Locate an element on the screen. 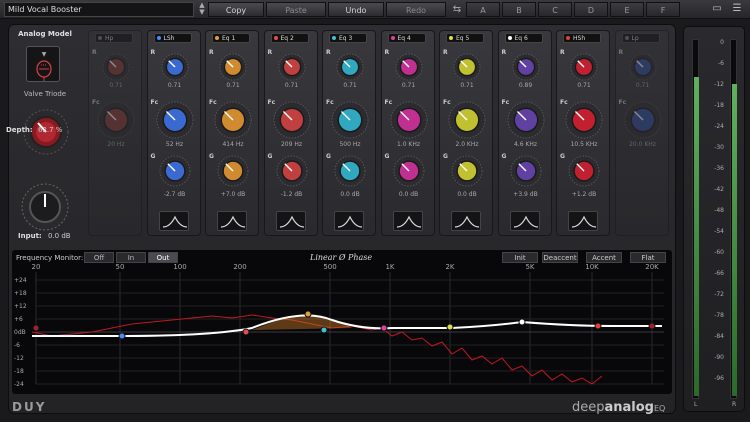  meter-tick-label: 0 is located at coordinates (722, 42).